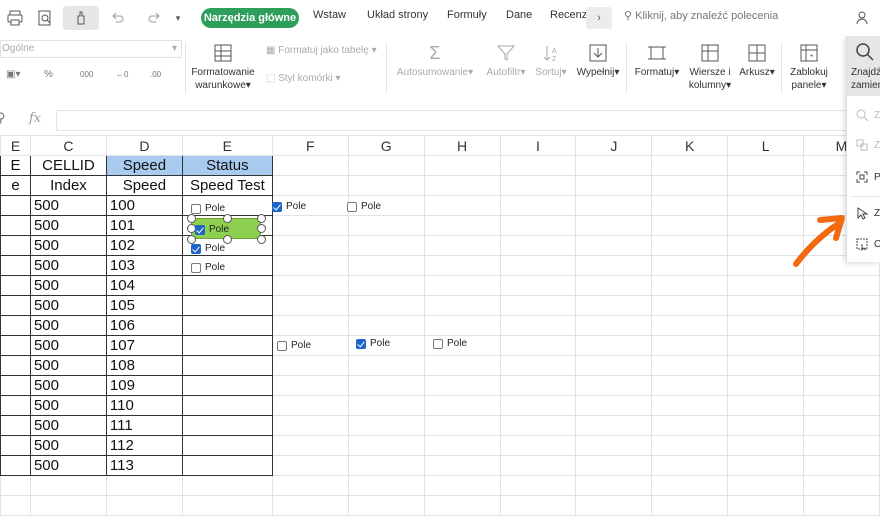  Describe the element at coordinates (863, 18) in the screenshot. I see `share-user-icon` at that location.